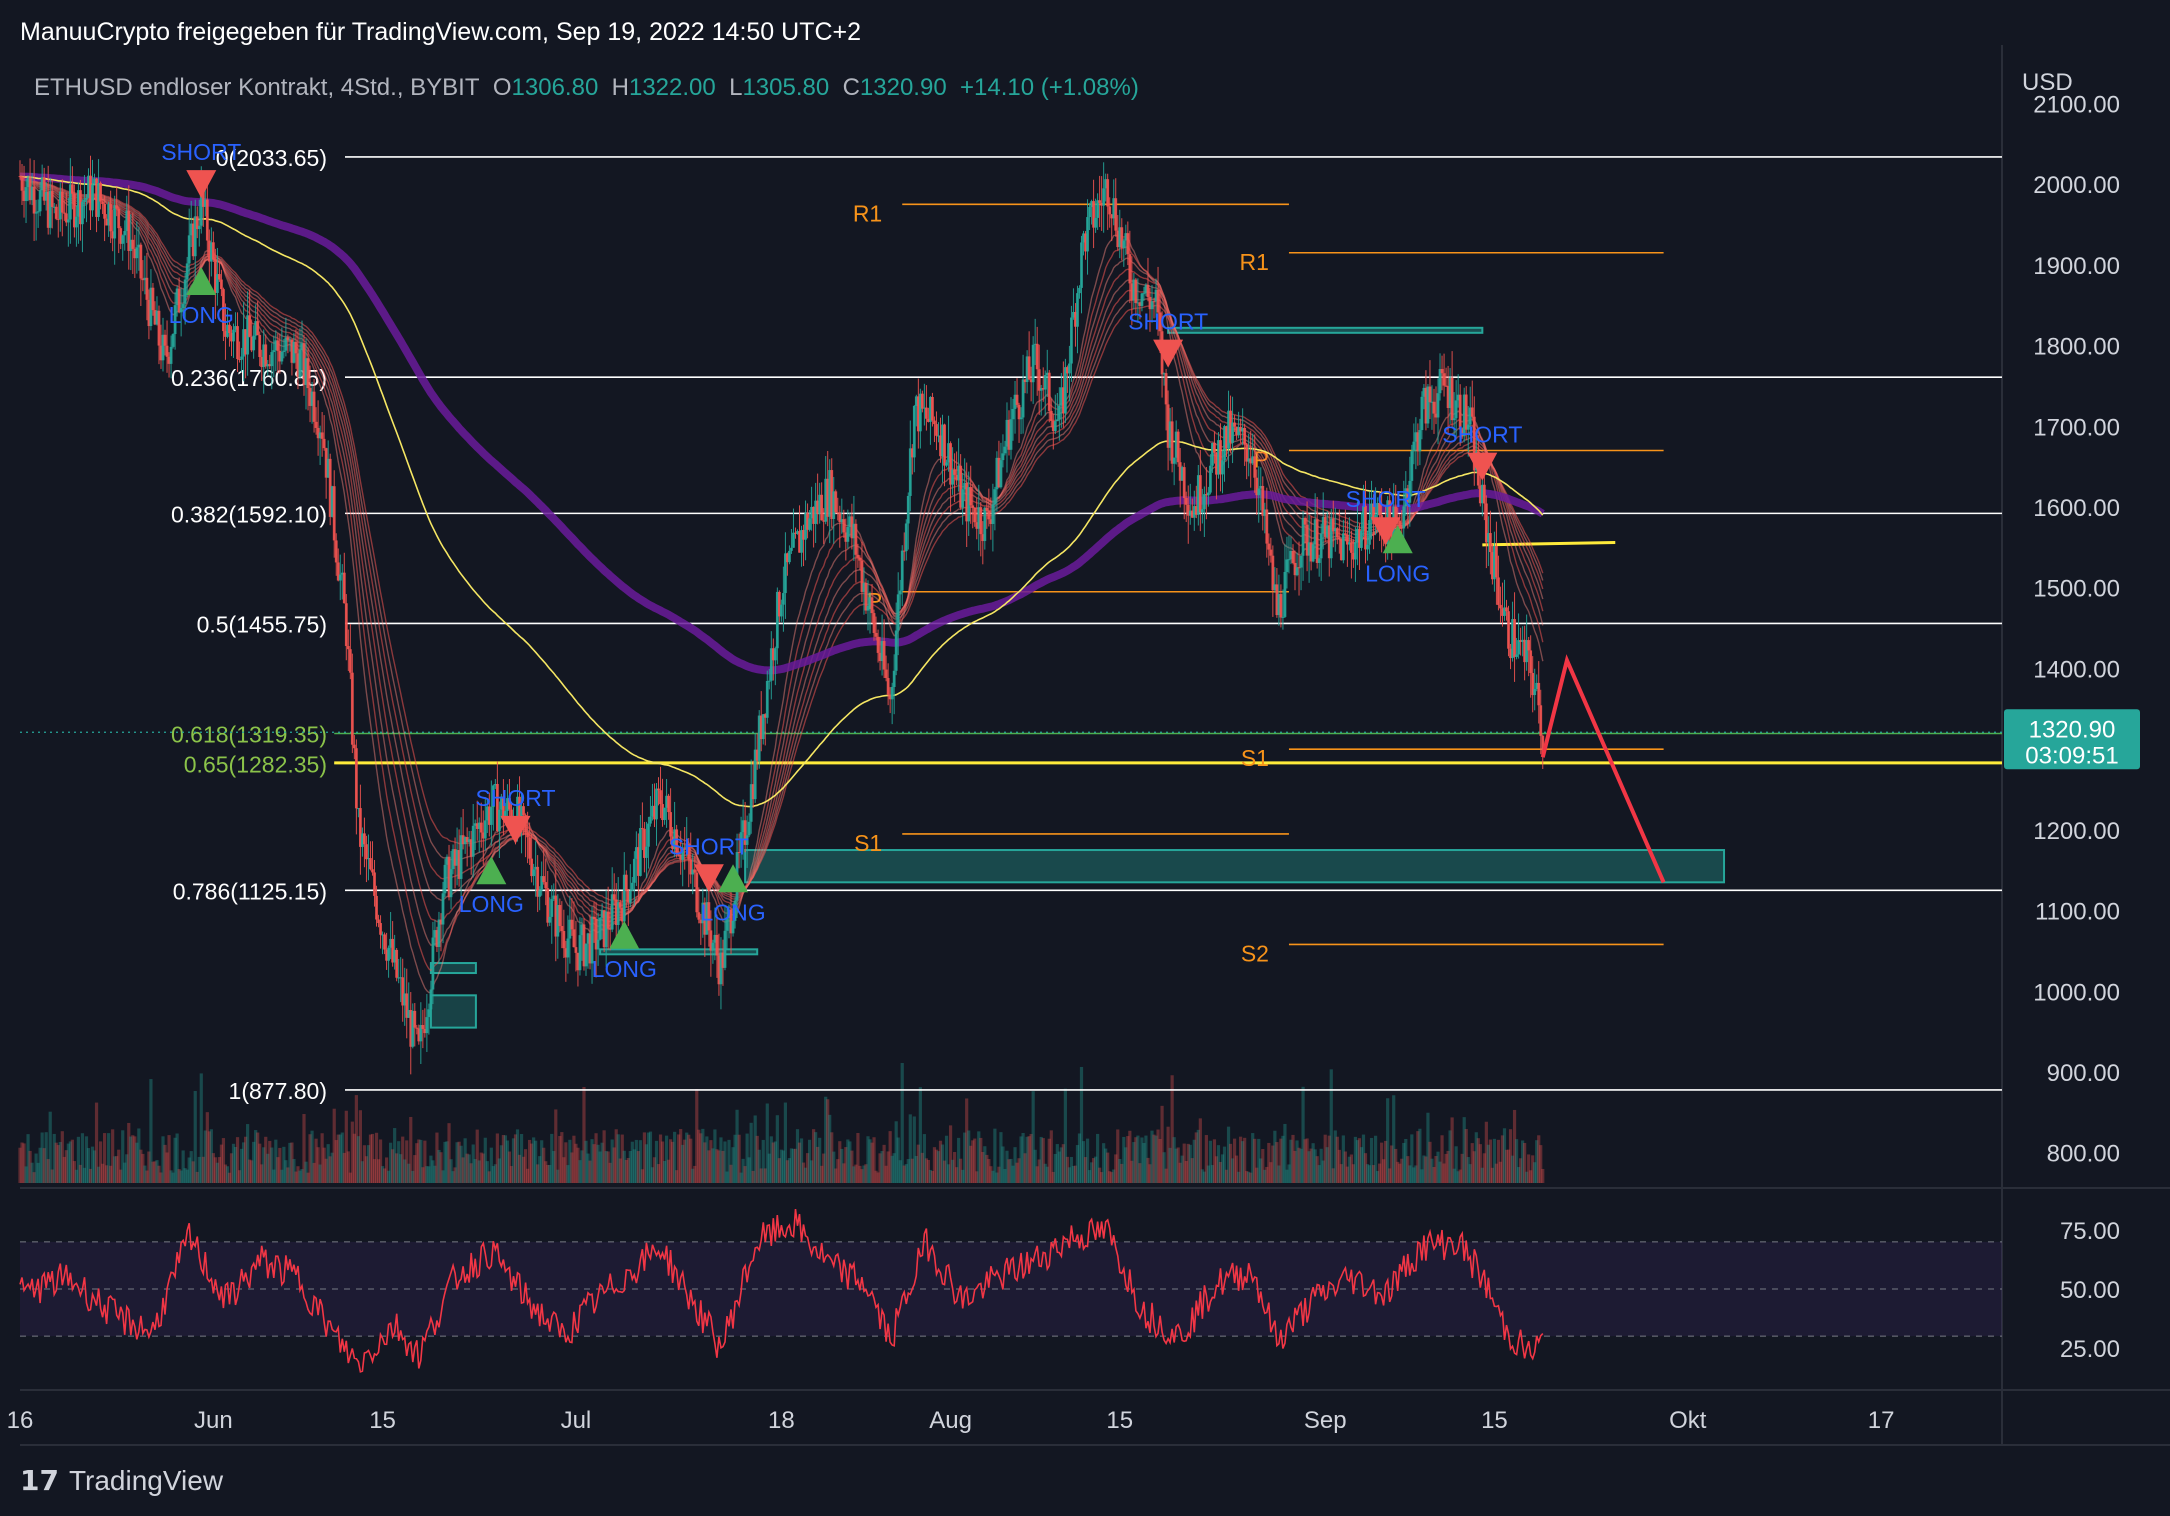 This screenshot has width=2170, height=1516. Describe the element at coordinates (2083, 1154) in the screenshot. I see `price-tick-label: 800.00` at that location.